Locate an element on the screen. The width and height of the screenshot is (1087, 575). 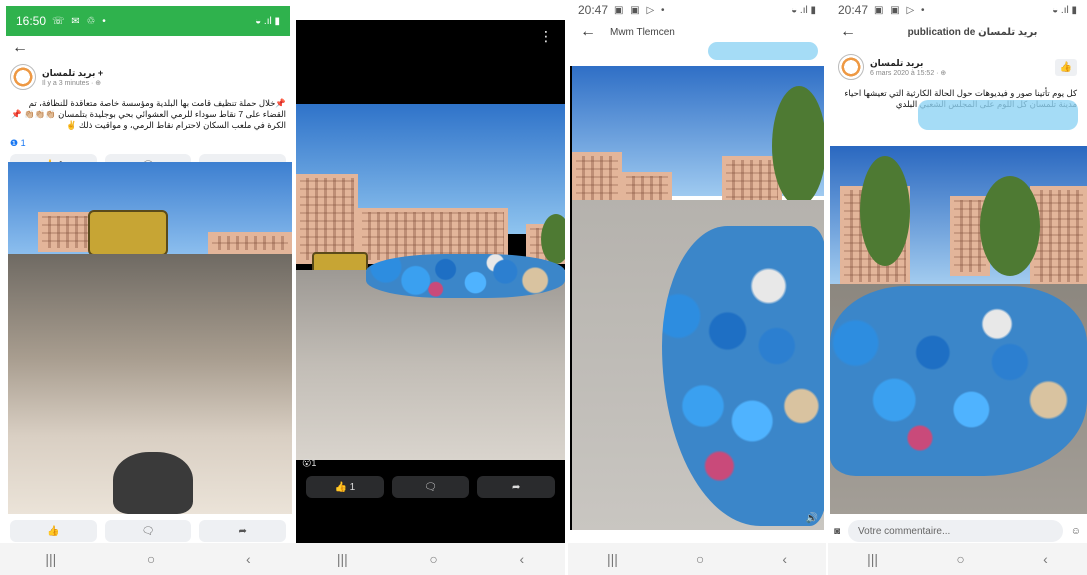
page-title: publication de بريد تلمسان is located at coordinates (972, 32).